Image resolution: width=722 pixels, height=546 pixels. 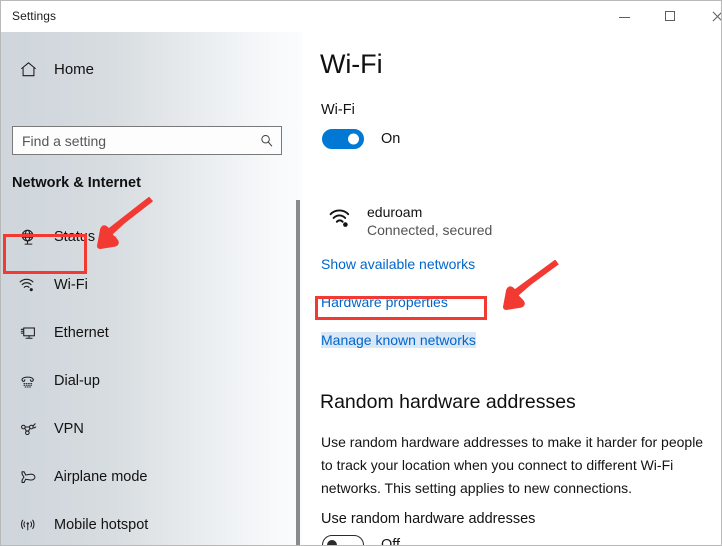 I want to click on sidebar-scrollbar, so click(x=298, y=372).